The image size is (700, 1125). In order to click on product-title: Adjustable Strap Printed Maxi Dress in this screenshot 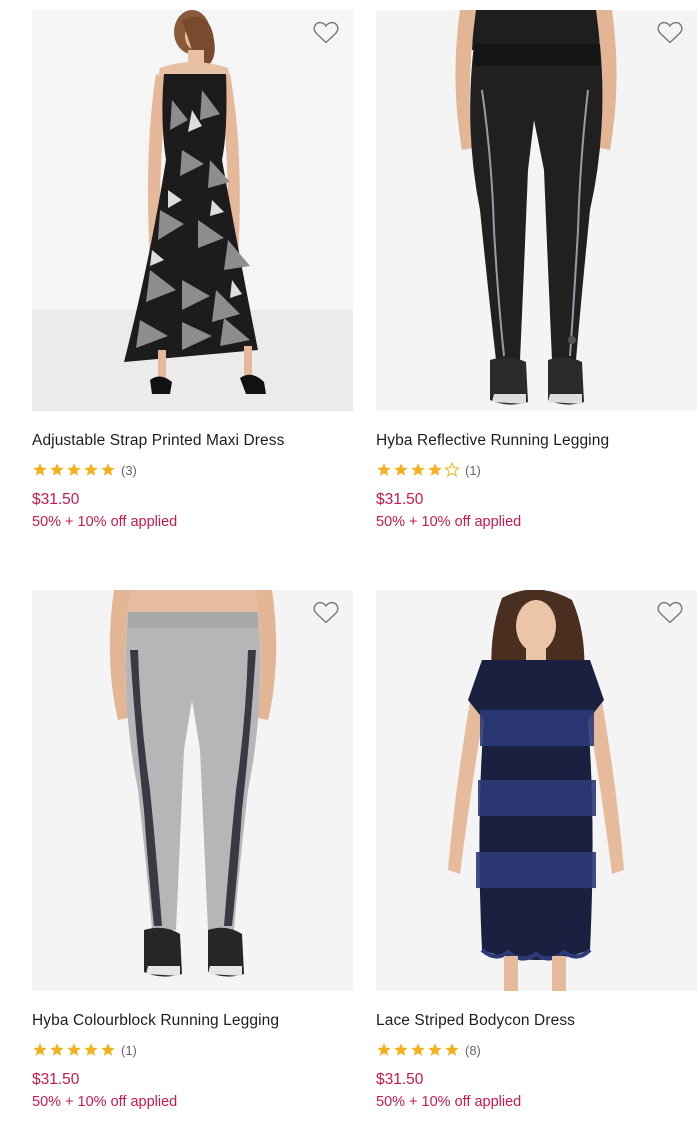, I will do `click(193, 441)`.